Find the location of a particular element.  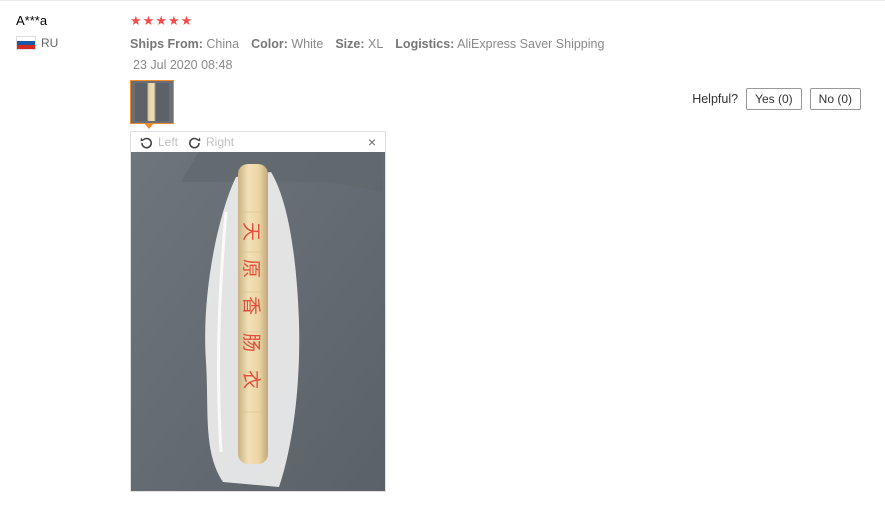

reviewer-name: A***a is located at coordinates (32, 20).